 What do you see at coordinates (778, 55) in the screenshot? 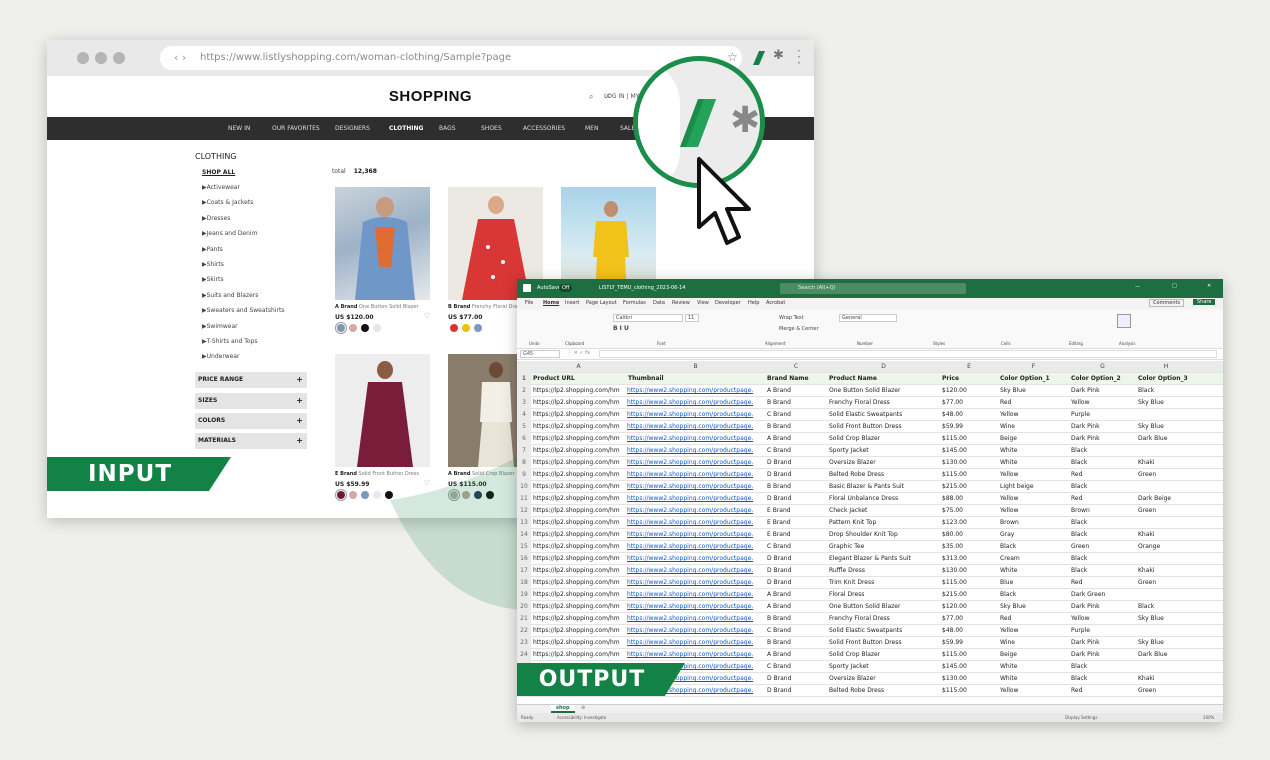
I see `puzzle-icon: ✱` at bounding box center [778, 55].